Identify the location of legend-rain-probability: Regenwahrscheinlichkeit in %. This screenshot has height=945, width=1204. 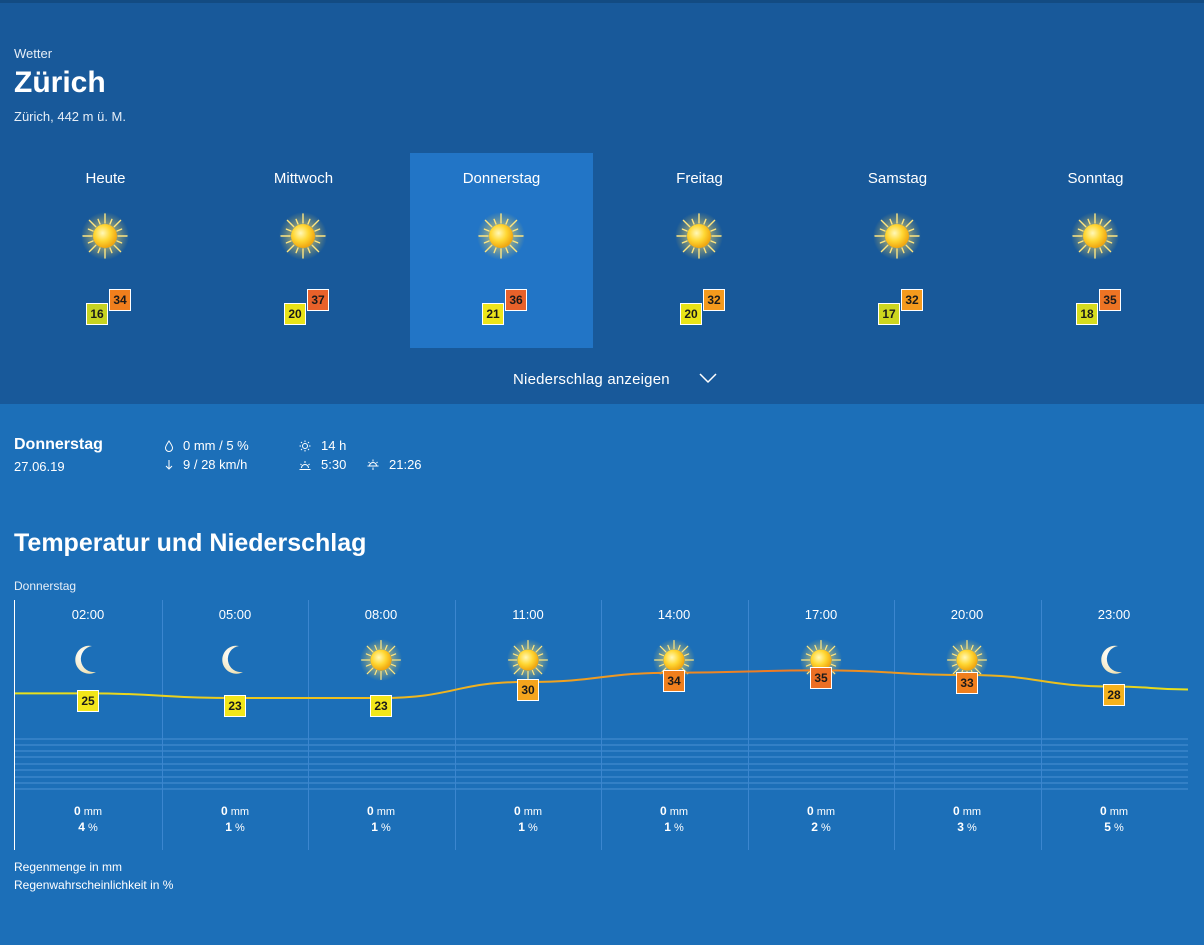
(94, 885).